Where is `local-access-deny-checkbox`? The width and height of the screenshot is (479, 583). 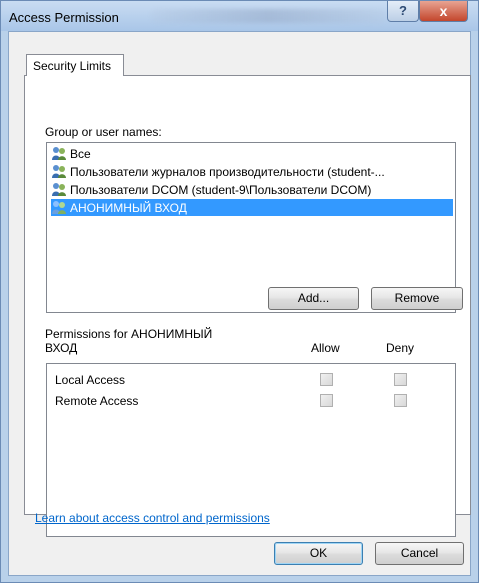 local-access-deny-checkbox is located at coordinates (400, 379).